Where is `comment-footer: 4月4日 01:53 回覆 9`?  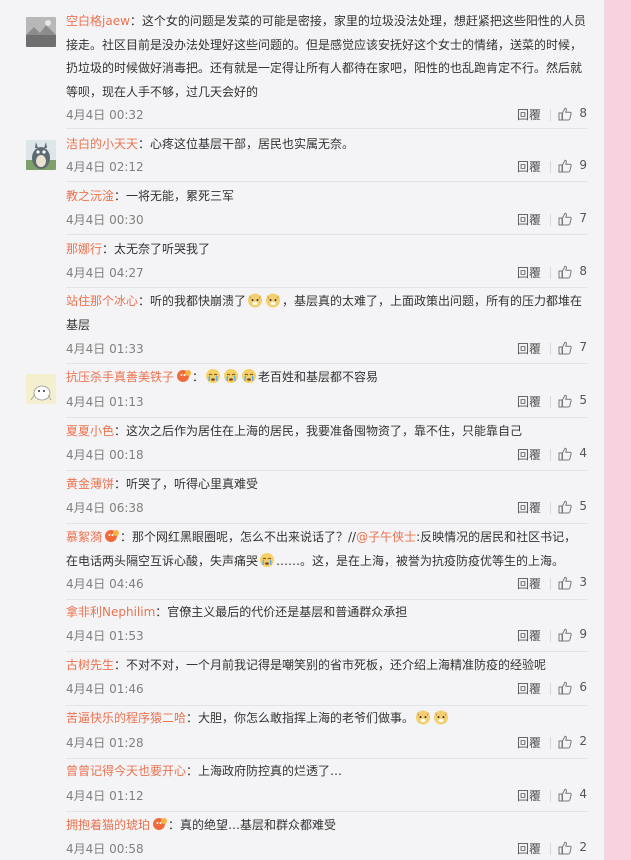
comment-footer: 4月4日 01:53 回覆 9 is located at coordinates (326, 637).